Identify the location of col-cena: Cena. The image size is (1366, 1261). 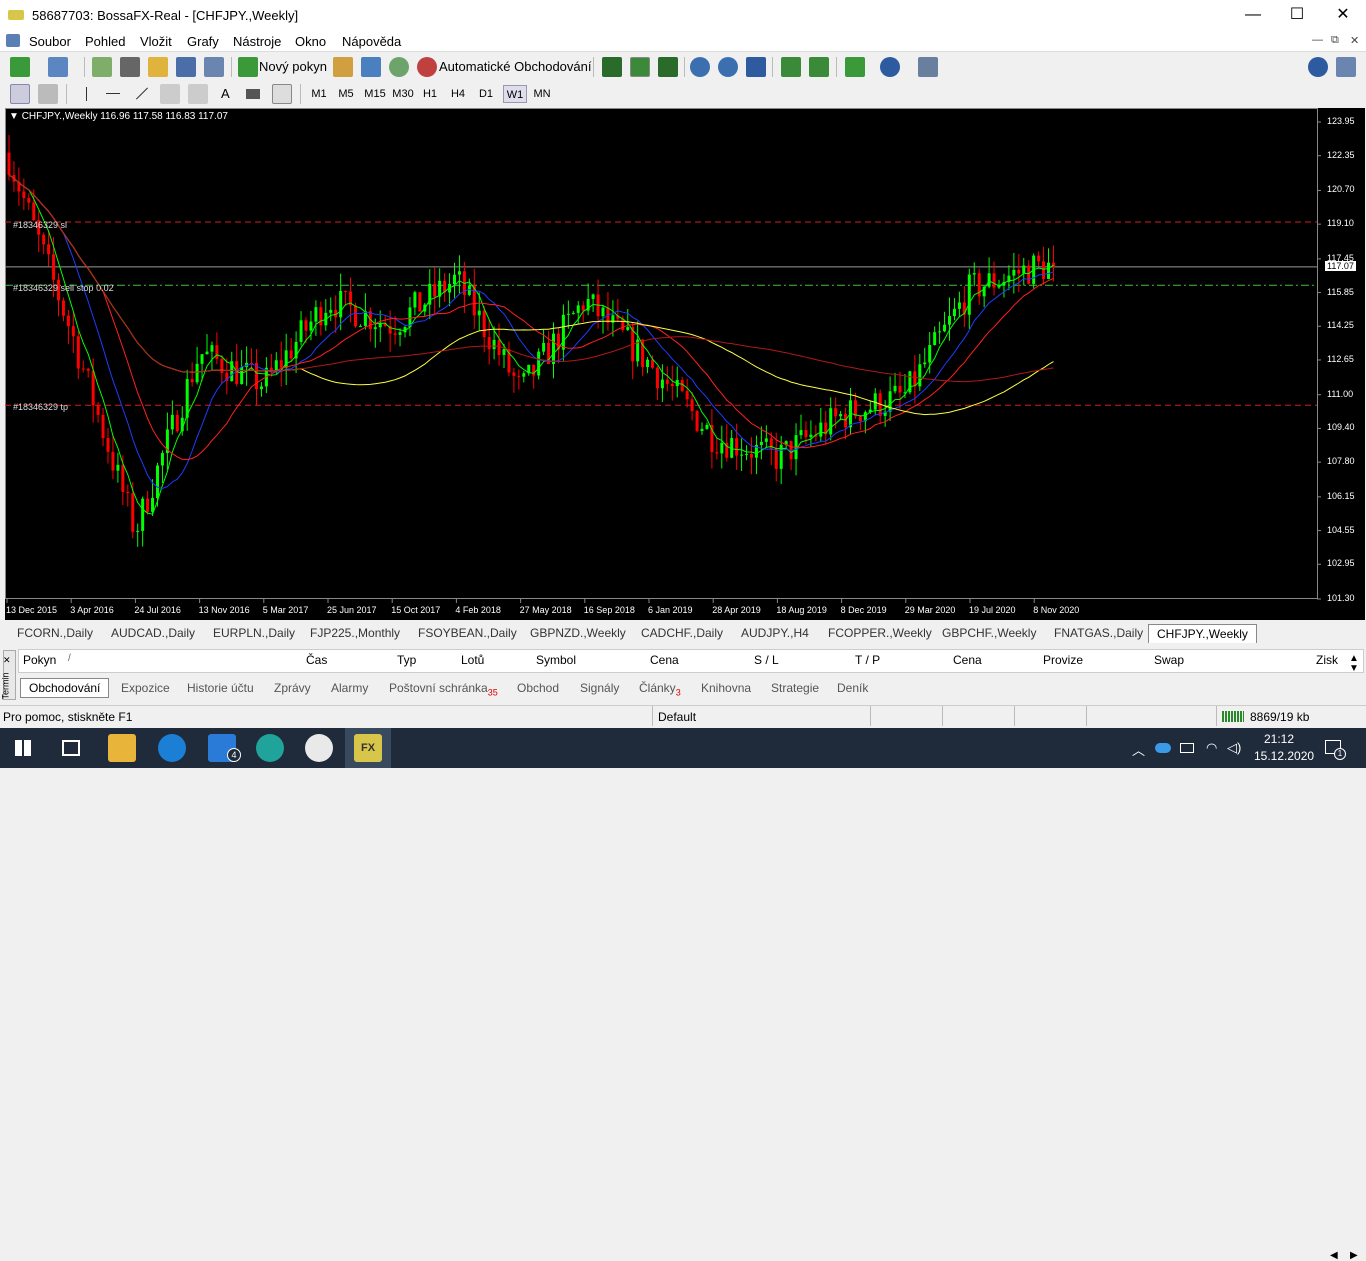
(664, 660).